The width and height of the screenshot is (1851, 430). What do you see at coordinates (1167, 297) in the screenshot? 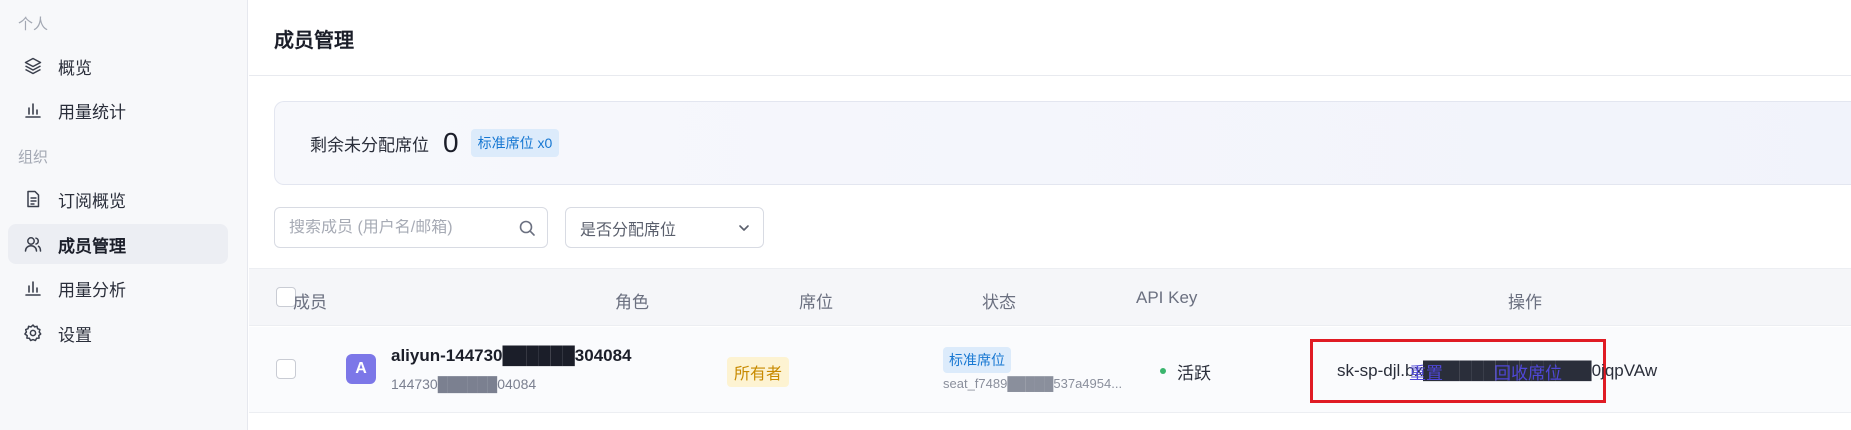
I see `header-api-key: API Key` at bounding box center [1167, 297].